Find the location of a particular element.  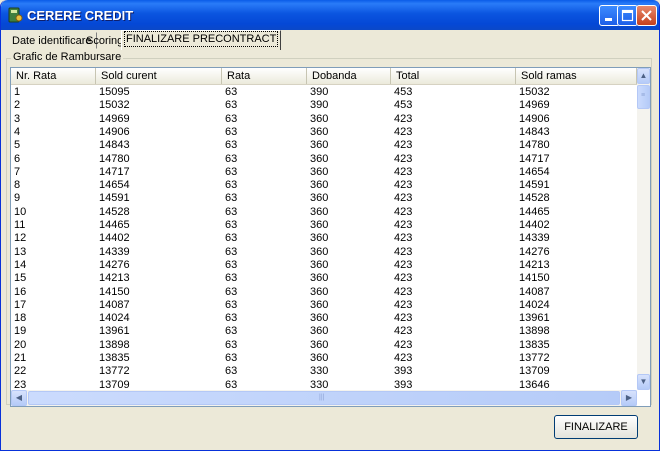

scroll-up-button: ▲ is located at coordinates (643, 76).